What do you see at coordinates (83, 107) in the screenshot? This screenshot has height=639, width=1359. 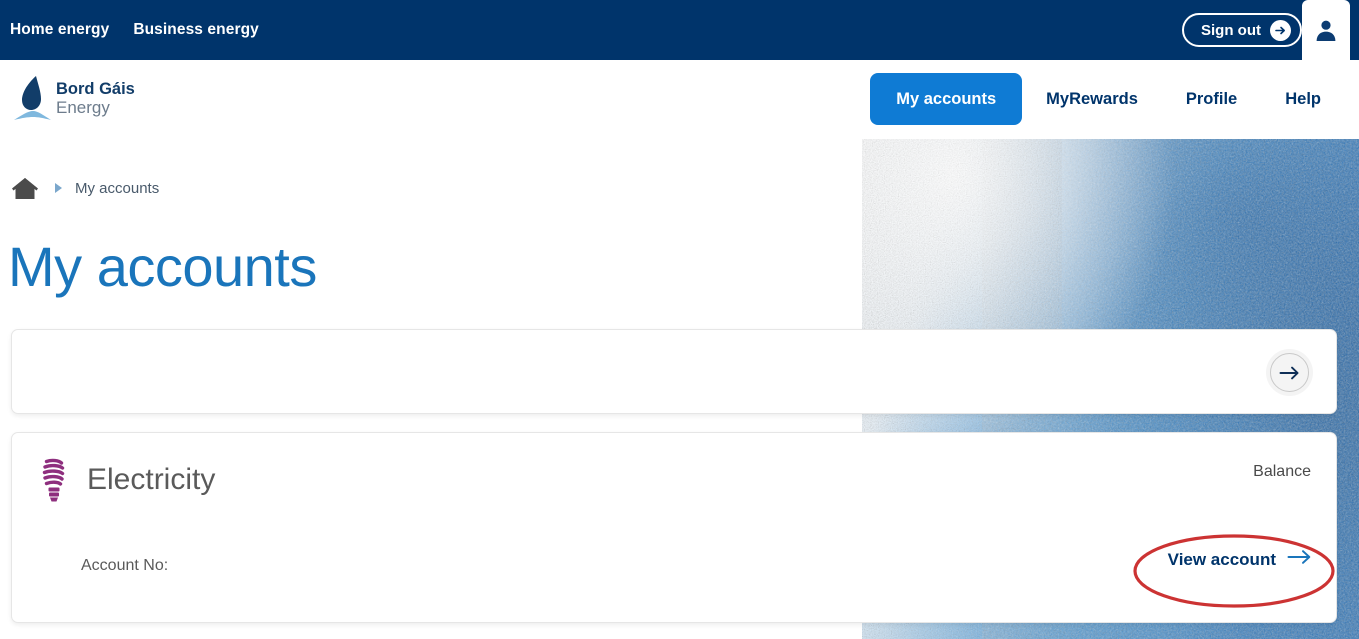 I see `svg-text: Energy` at bounding box center [83, 107].